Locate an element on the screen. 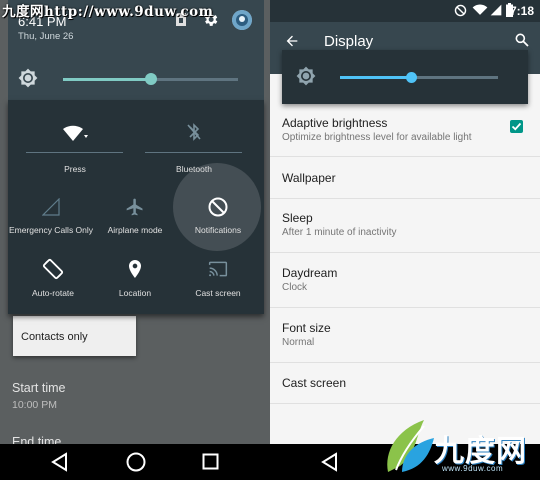 This screenshot has width=540, height=480. tile-label: Notifications is located at coordinates (218, 230).